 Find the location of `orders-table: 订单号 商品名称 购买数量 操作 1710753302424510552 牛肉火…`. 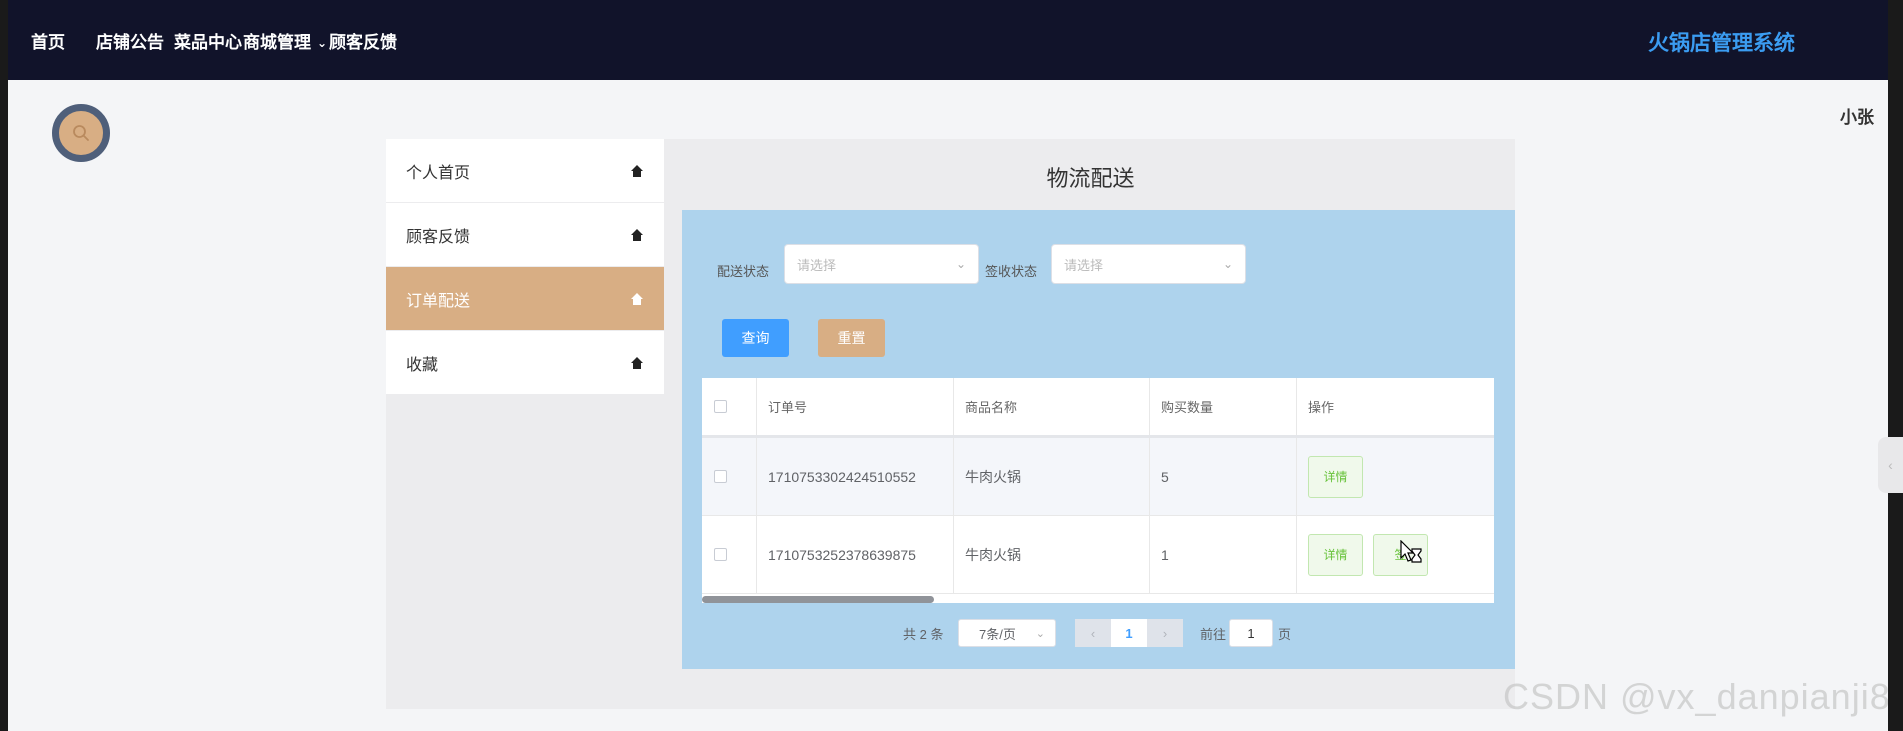

orders-table: 订单号 商品名称 购买数量 操作 1710753302424510552 牛肉火… is located at coordinates (1098, 490).